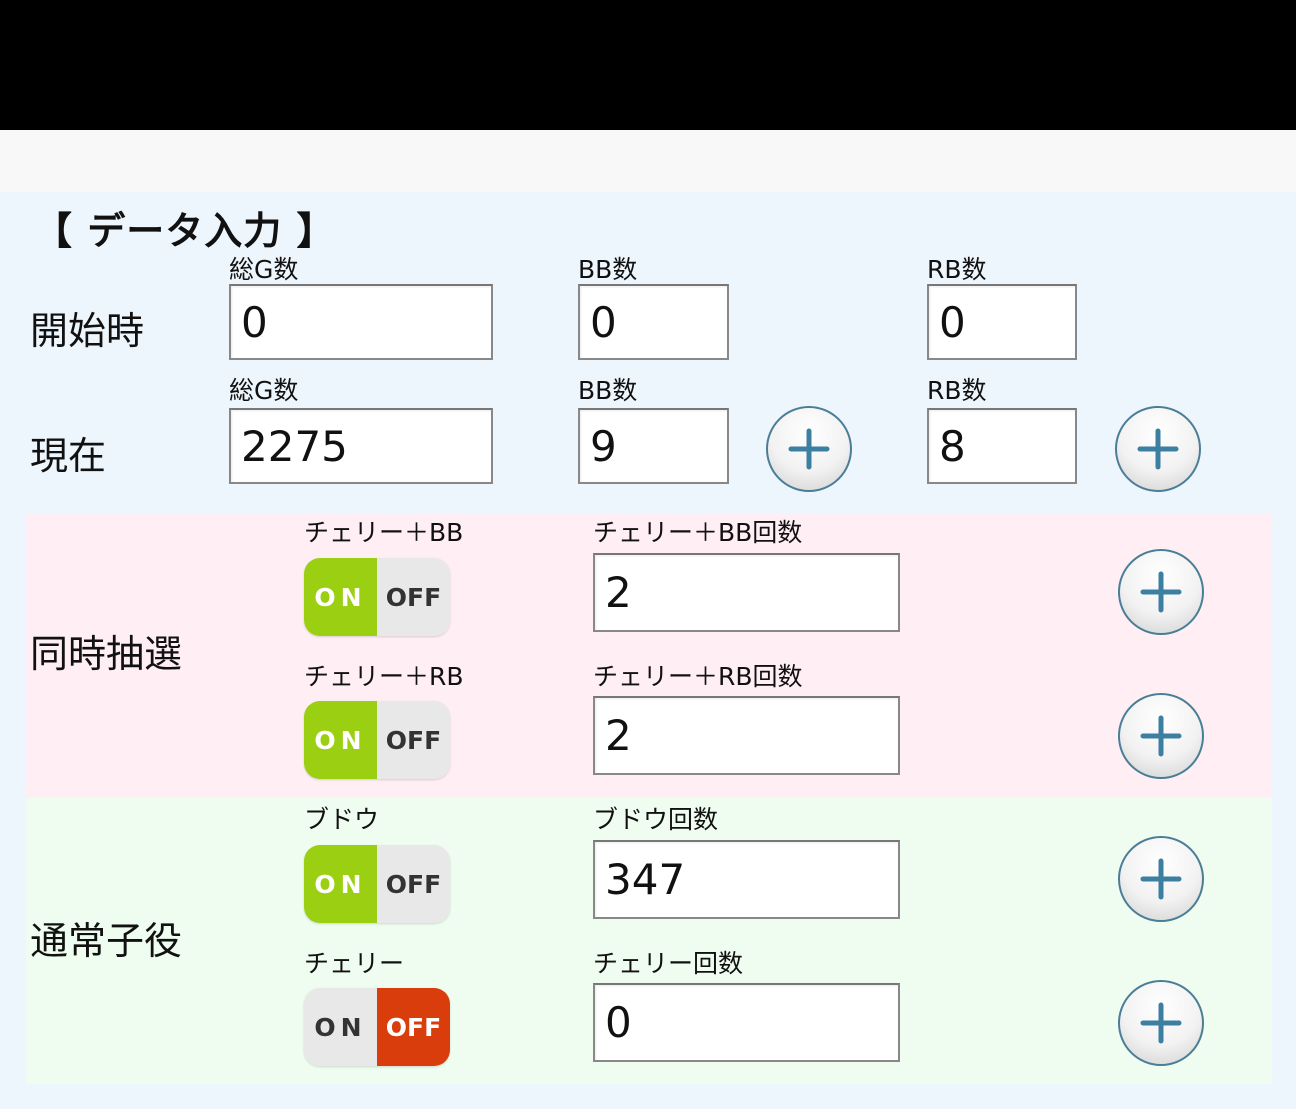 The image size is (1296, 1109). What do you see at coordinates (668, 963) in the screenshot?
I see `cherry-count-label: チェリー回数` at bounding box center [668, 963].